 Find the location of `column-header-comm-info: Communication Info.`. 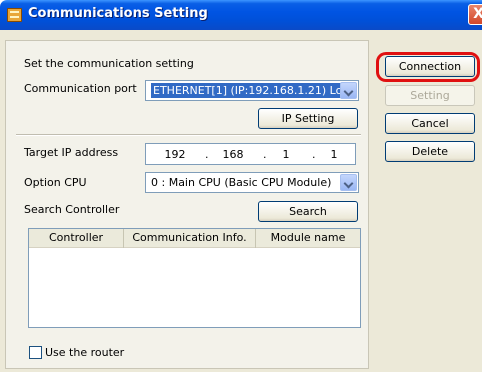

column-header-comm-info: Communication Info. is located at coordinates (190, 238).